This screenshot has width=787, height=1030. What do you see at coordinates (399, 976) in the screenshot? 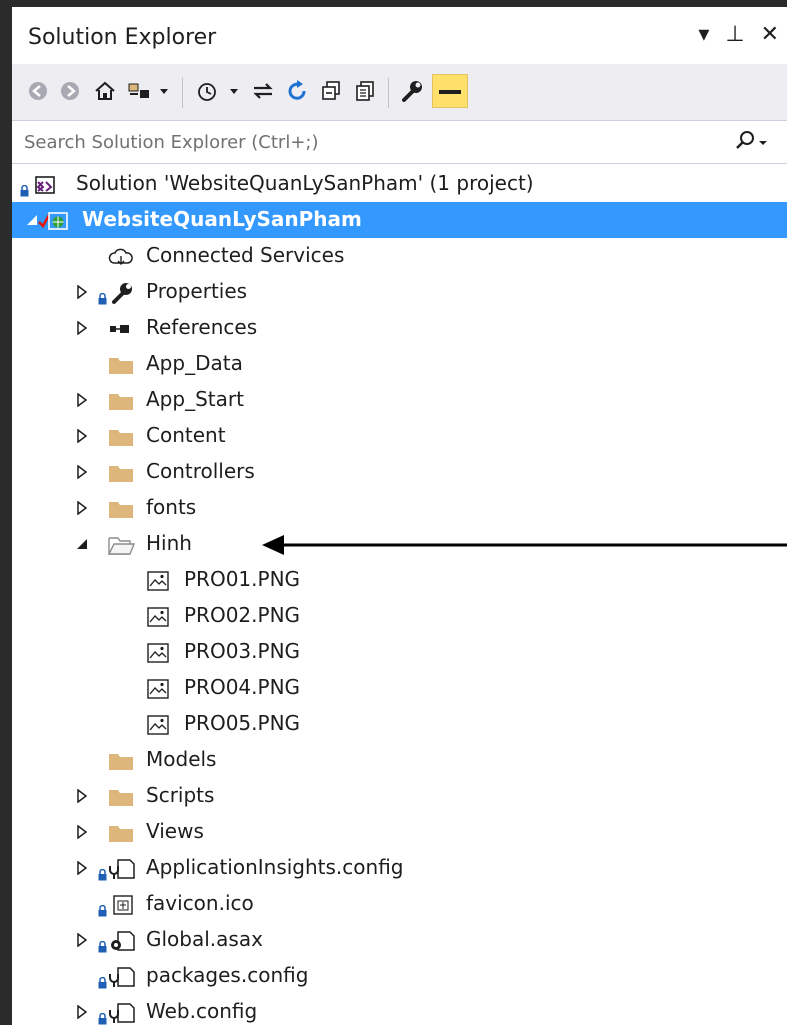
I see `tree-item-packages-config: packages.config` at bounding box center [399, 976].